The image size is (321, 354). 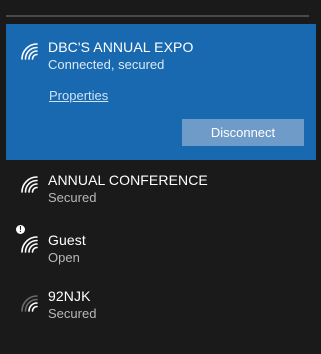 I want to click on wifi-open-warning-icon, so click(x=29, y=244).